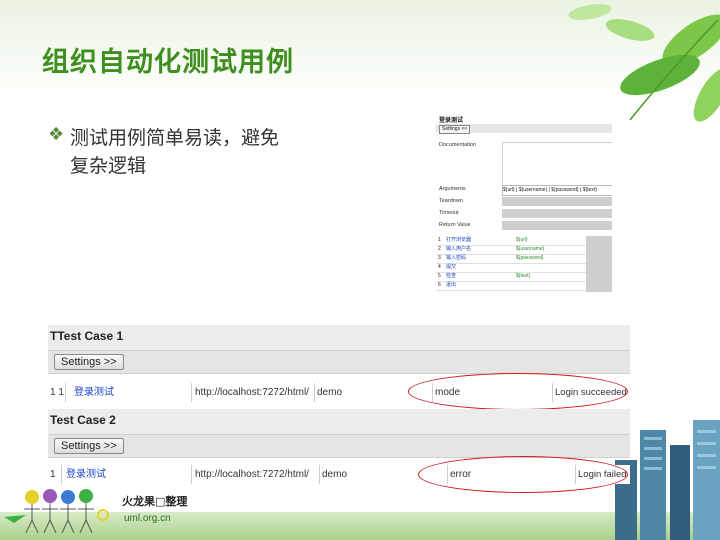  I want to click on ride-step-keyword: 退出, so click(451, 285).